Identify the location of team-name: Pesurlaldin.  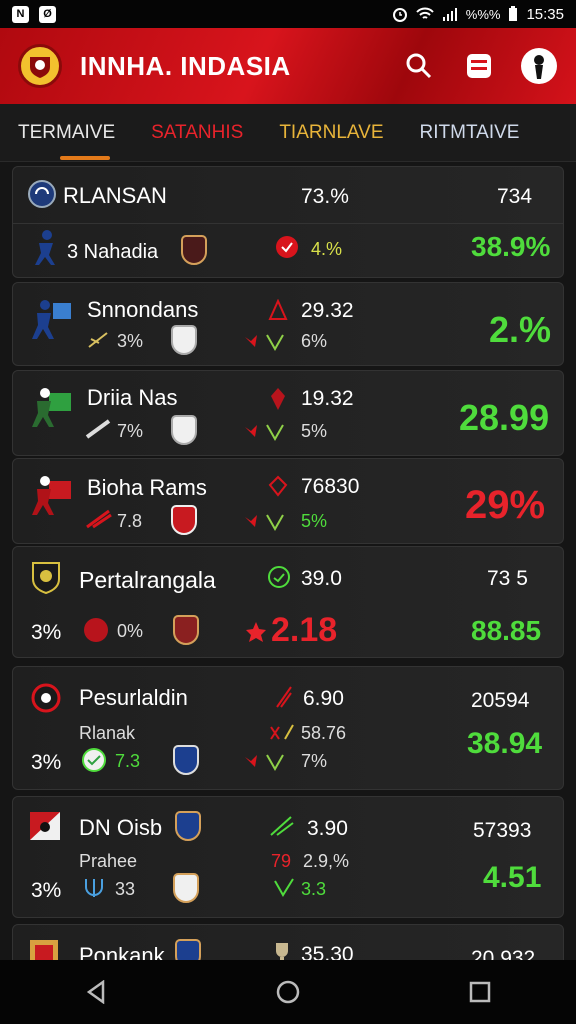
(133, 697).